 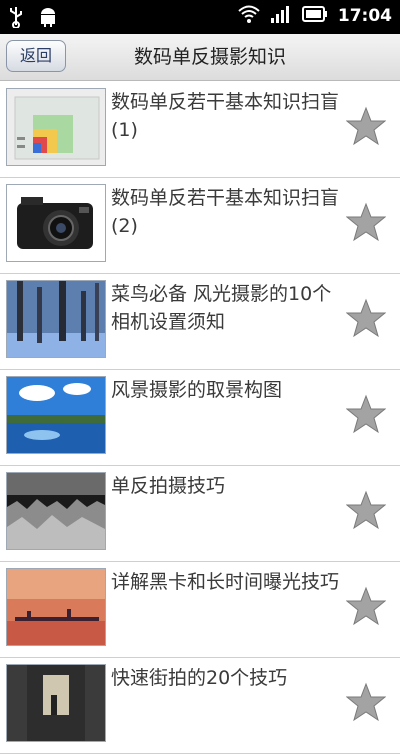 What do you see at coordinates (364, 16) in the screenshot?
I see `clock: 17:04` at bounding box center [364, 16].